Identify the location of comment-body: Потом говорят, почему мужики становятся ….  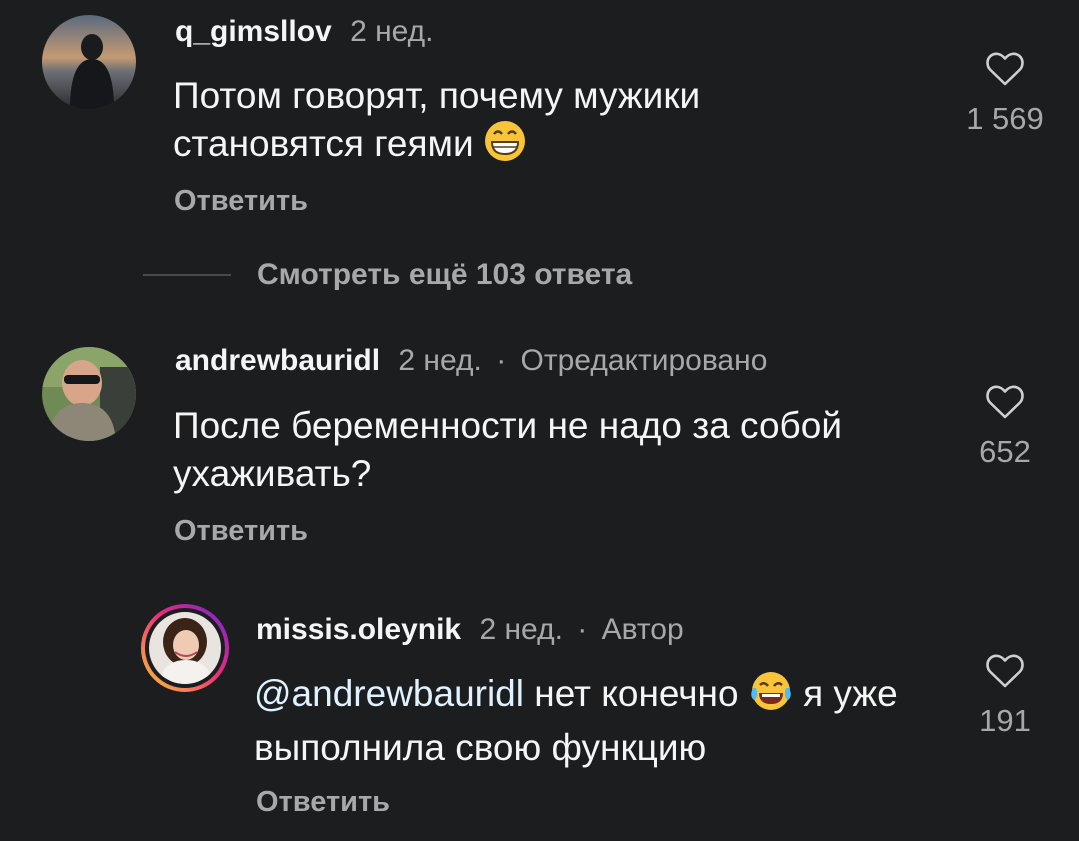
(437, 119).